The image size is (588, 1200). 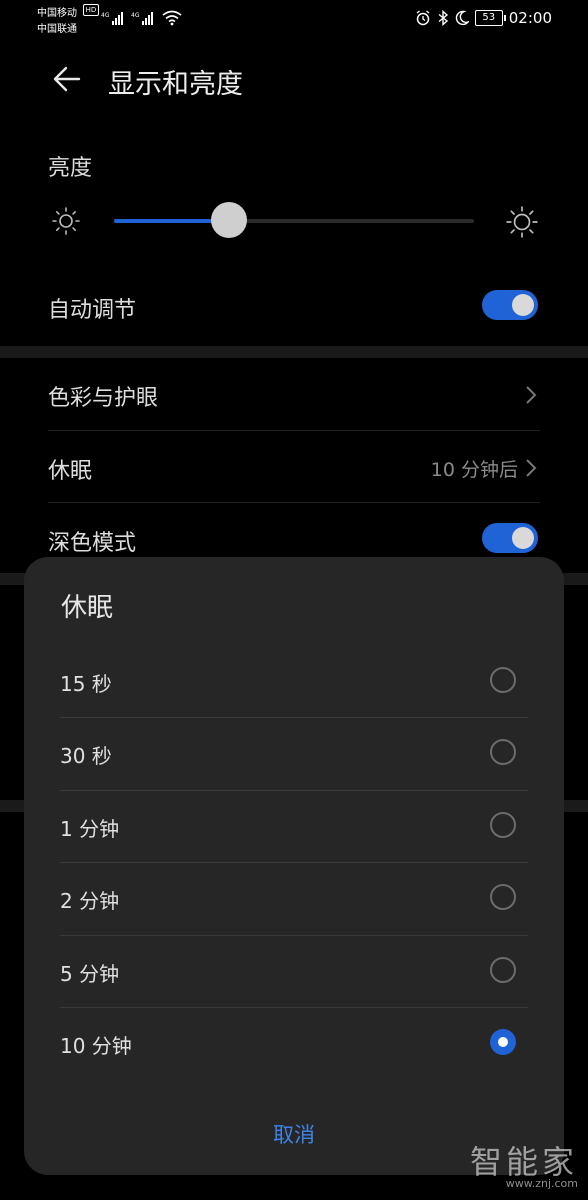 What do you see at coordinates (462, 18) in the screenshot?
I see `moon-icon` at bounding box center [462, 18].